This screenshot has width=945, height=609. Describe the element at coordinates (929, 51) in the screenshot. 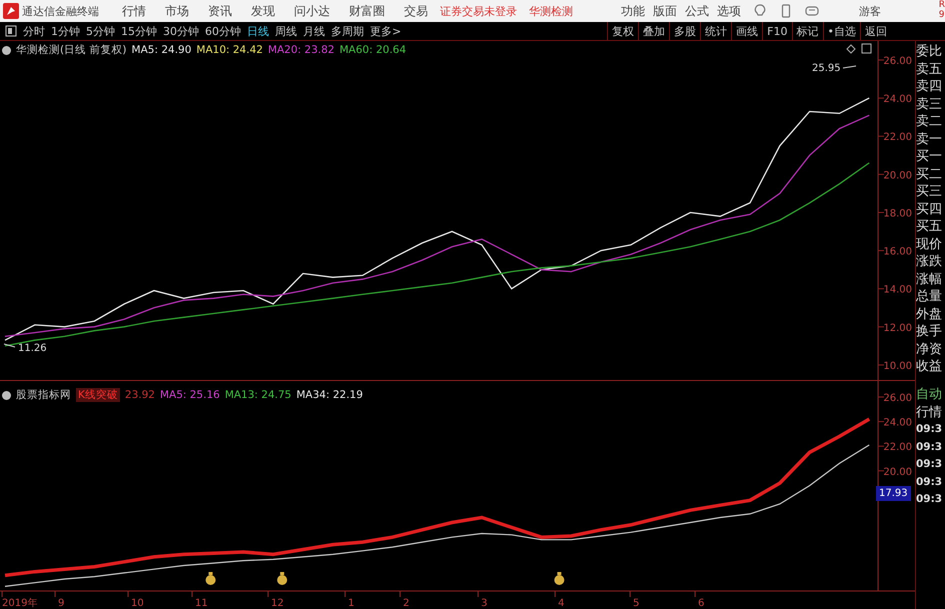

I see `quote-label: 委比` at that location.